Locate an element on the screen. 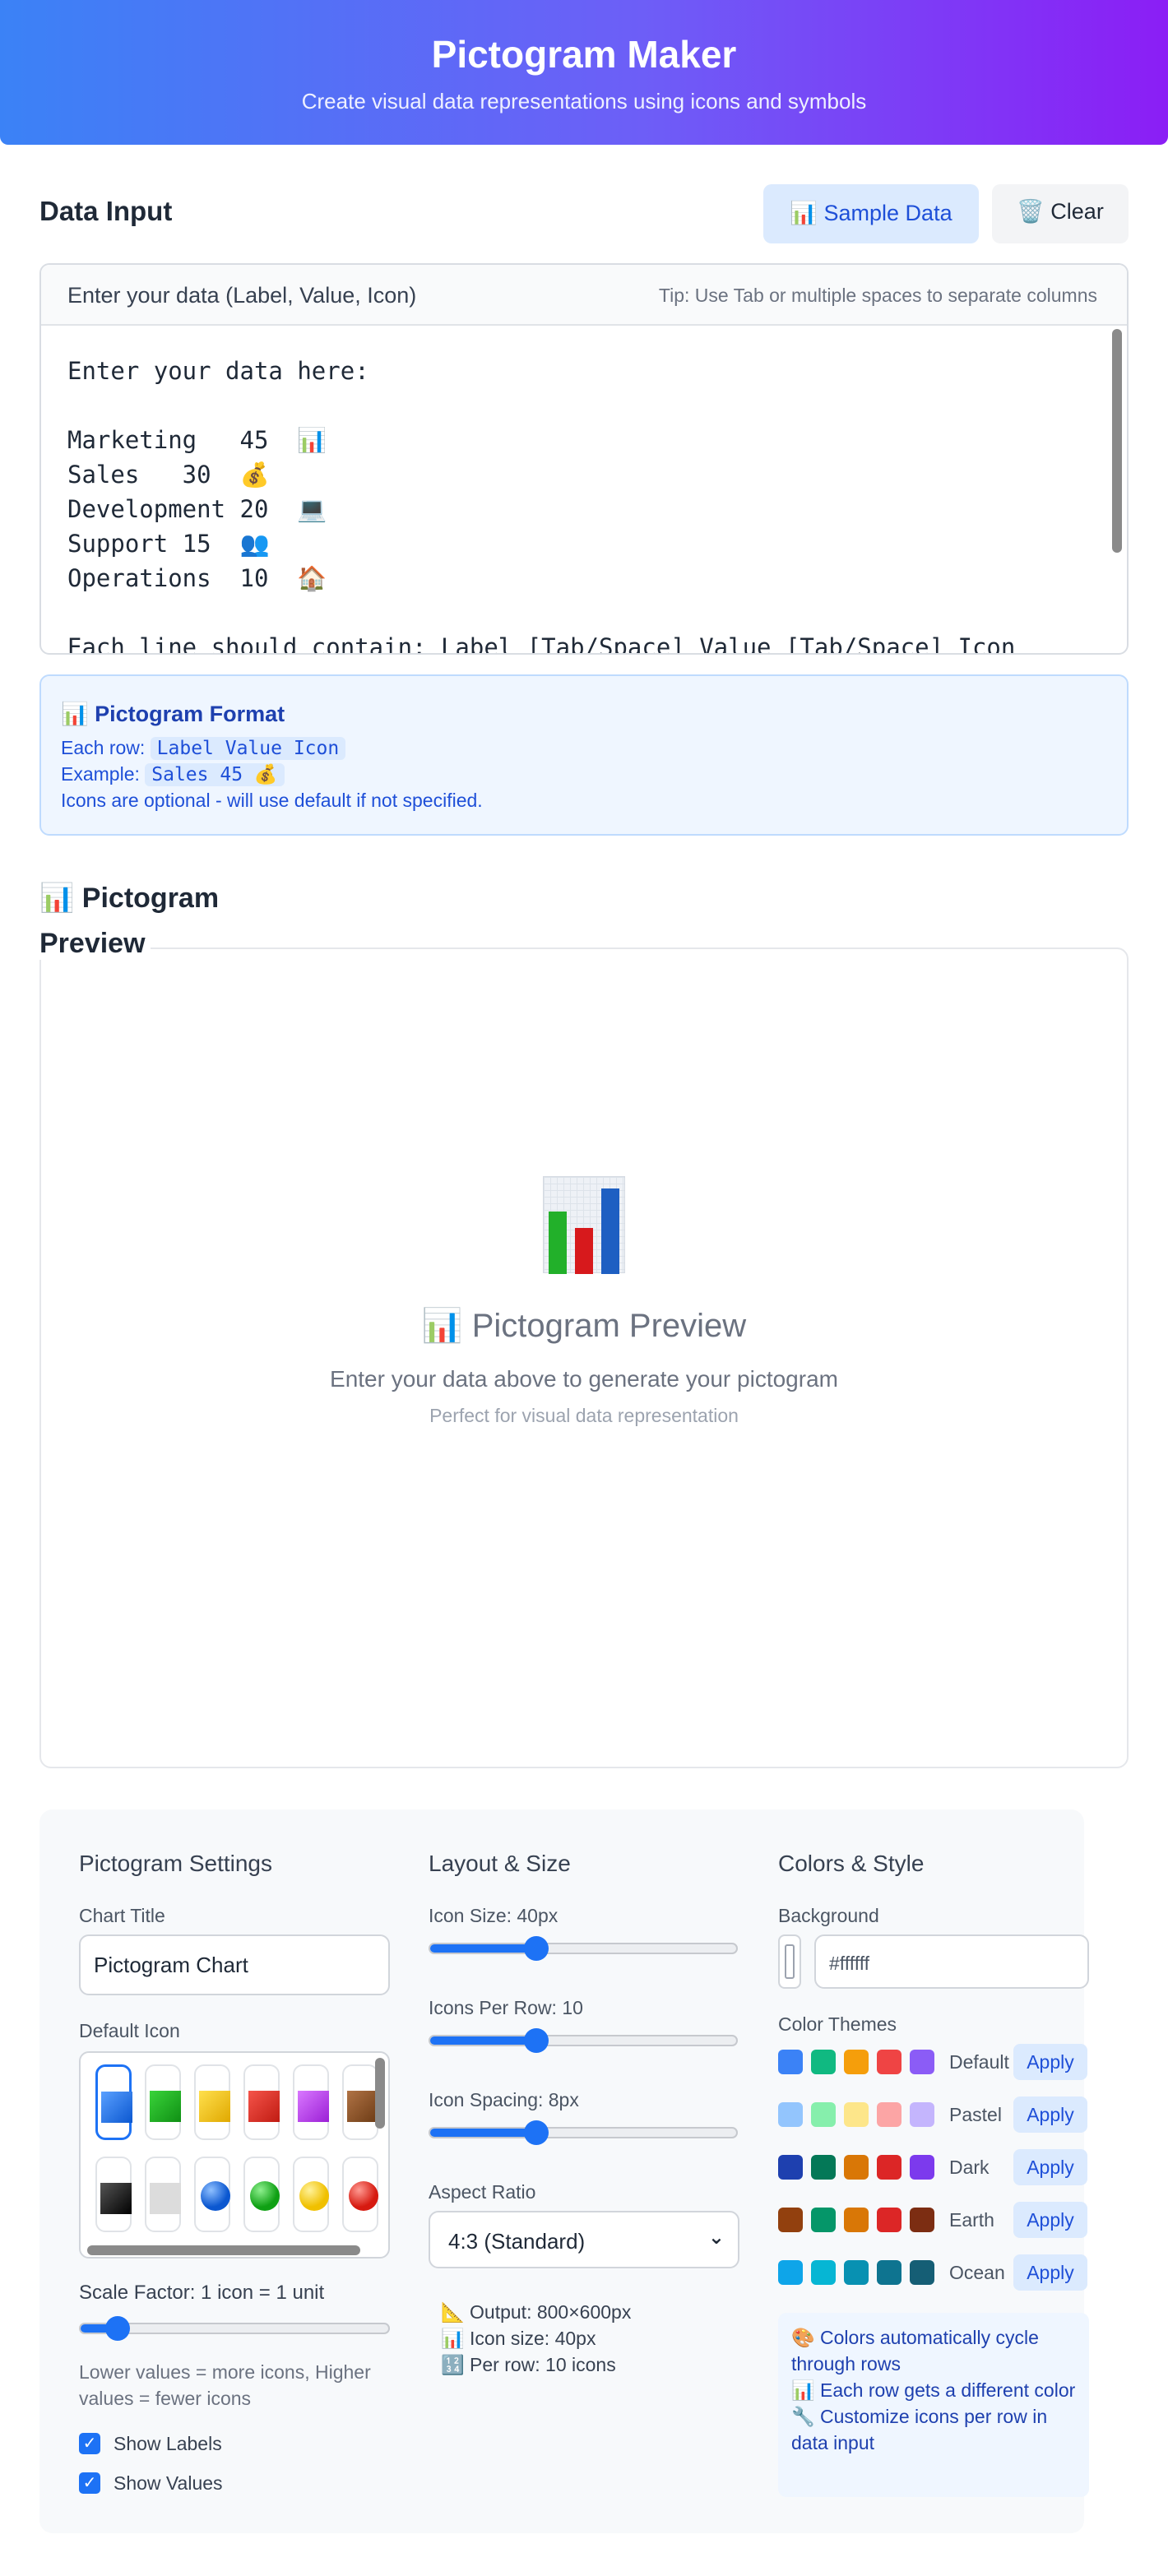 Image resolution: width=1168 pixels, height=2576 pixels. show-labels-checkbox: ✓ is located at coordinates (90, 2443).